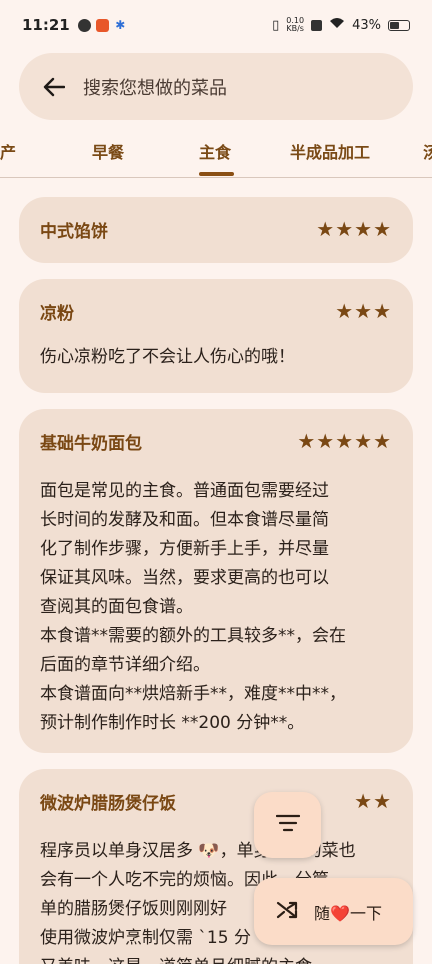  Describe the element at coordinates (365, 913) in the screenshot. I see `label-post: 一下` at that location.